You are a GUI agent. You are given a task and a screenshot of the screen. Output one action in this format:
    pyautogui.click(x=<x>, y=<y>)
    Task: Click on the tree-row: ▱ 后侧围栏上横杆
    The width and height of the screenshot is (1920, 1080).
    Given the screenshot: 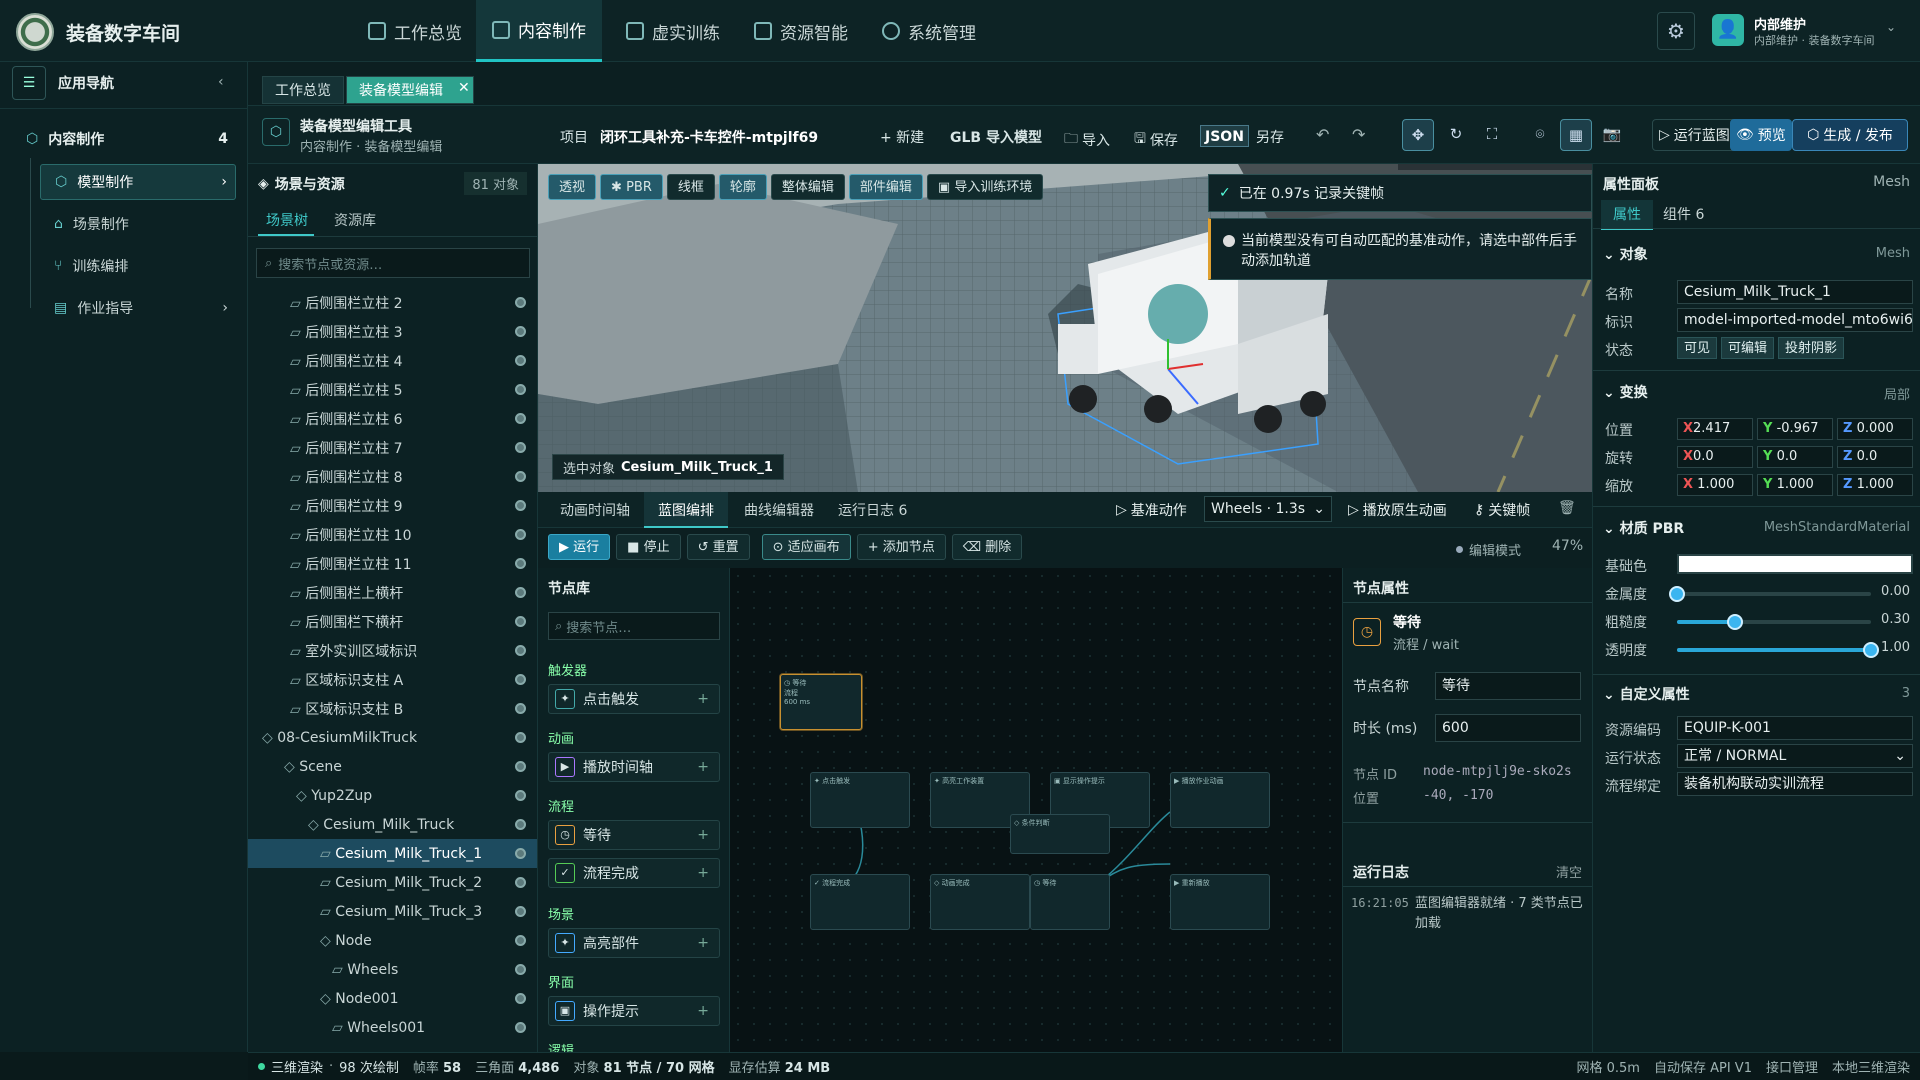 What is the action you would take?
    pyautogui.click(x=392, y=592)
    